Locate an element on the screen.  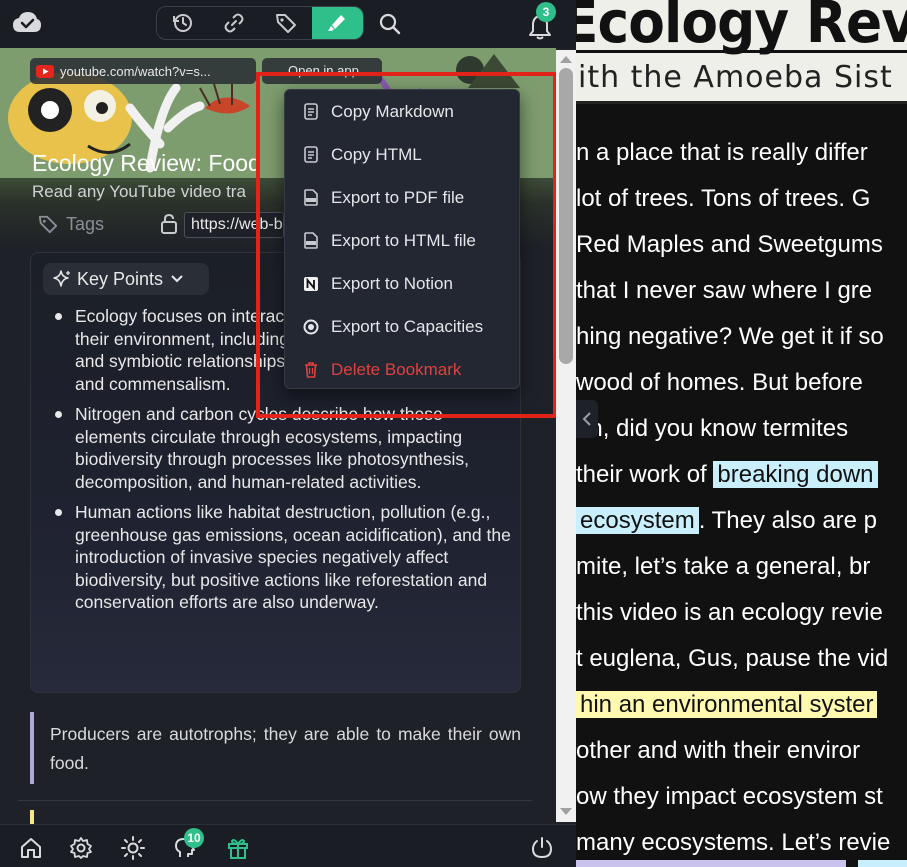
scroll-down-arrow is located at coordinates (566, 811).